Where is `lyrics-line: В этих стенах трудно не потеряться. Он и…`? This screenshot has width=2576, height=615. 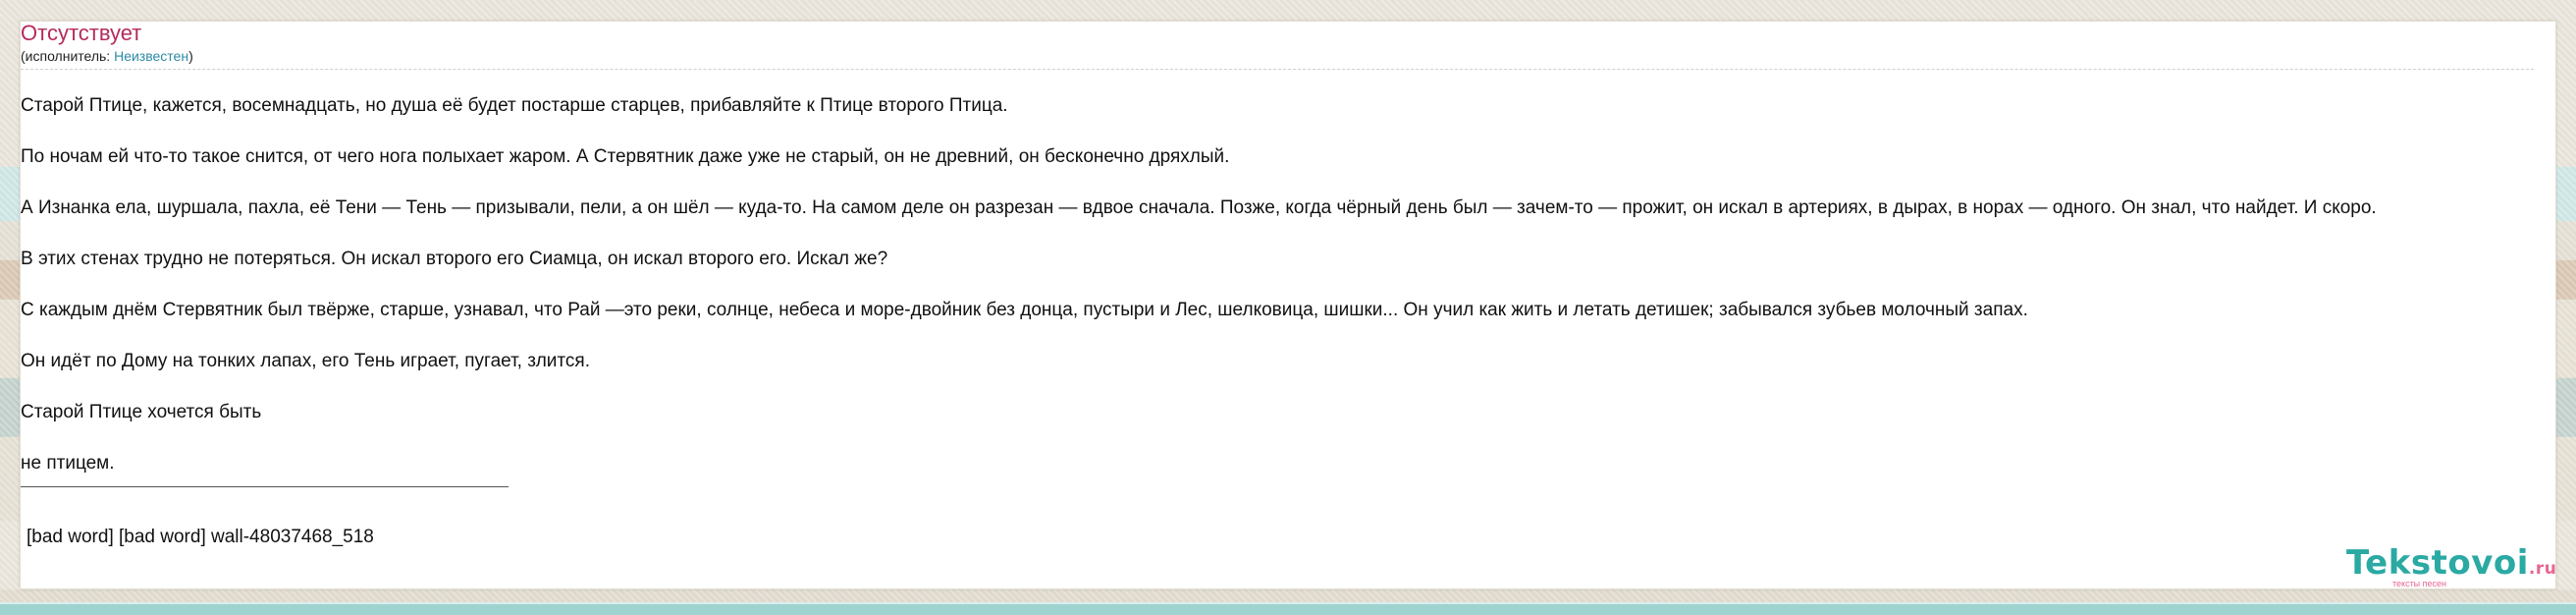 lyrics-line: В этих стенах трудно не потеряться. Он и… is located at coordinates (454, 259).